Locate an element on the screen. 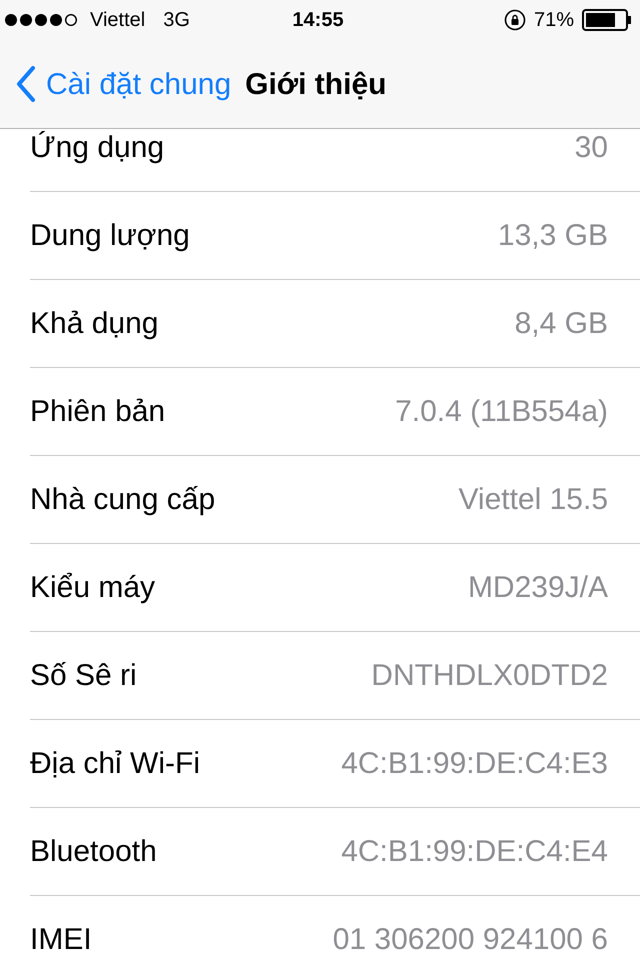 The width and height of the screenshot is (640, 960). setting-label: Ứng dụng is located at coordinates (98, 148).